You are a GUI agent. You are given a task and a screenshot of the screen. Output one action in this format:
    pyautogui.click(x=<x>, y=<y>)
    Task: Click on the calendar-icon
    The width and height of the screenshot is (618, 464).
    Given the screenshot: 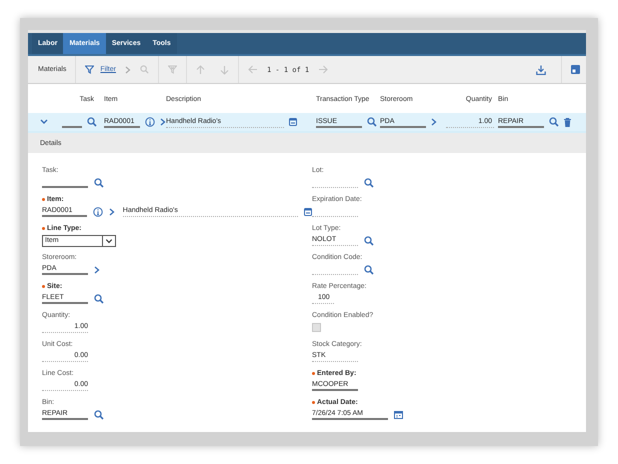 What is the action you would take?
    pyautogui.click(x=398, y=414)
    